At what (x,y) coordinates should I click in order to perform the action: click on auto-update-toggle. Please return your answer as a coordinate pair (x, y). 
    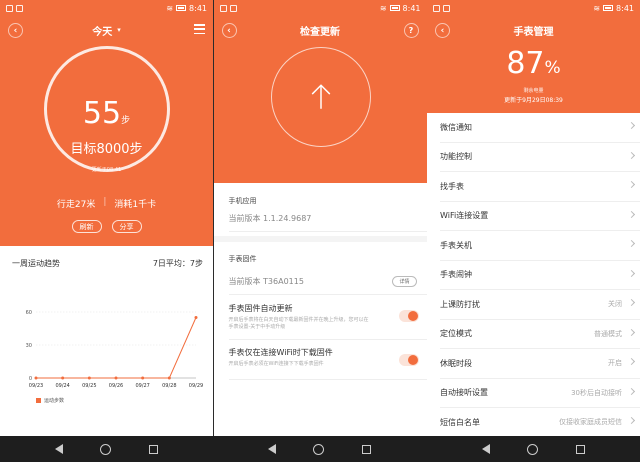
    Looking at the image, I should click on (408, 316).